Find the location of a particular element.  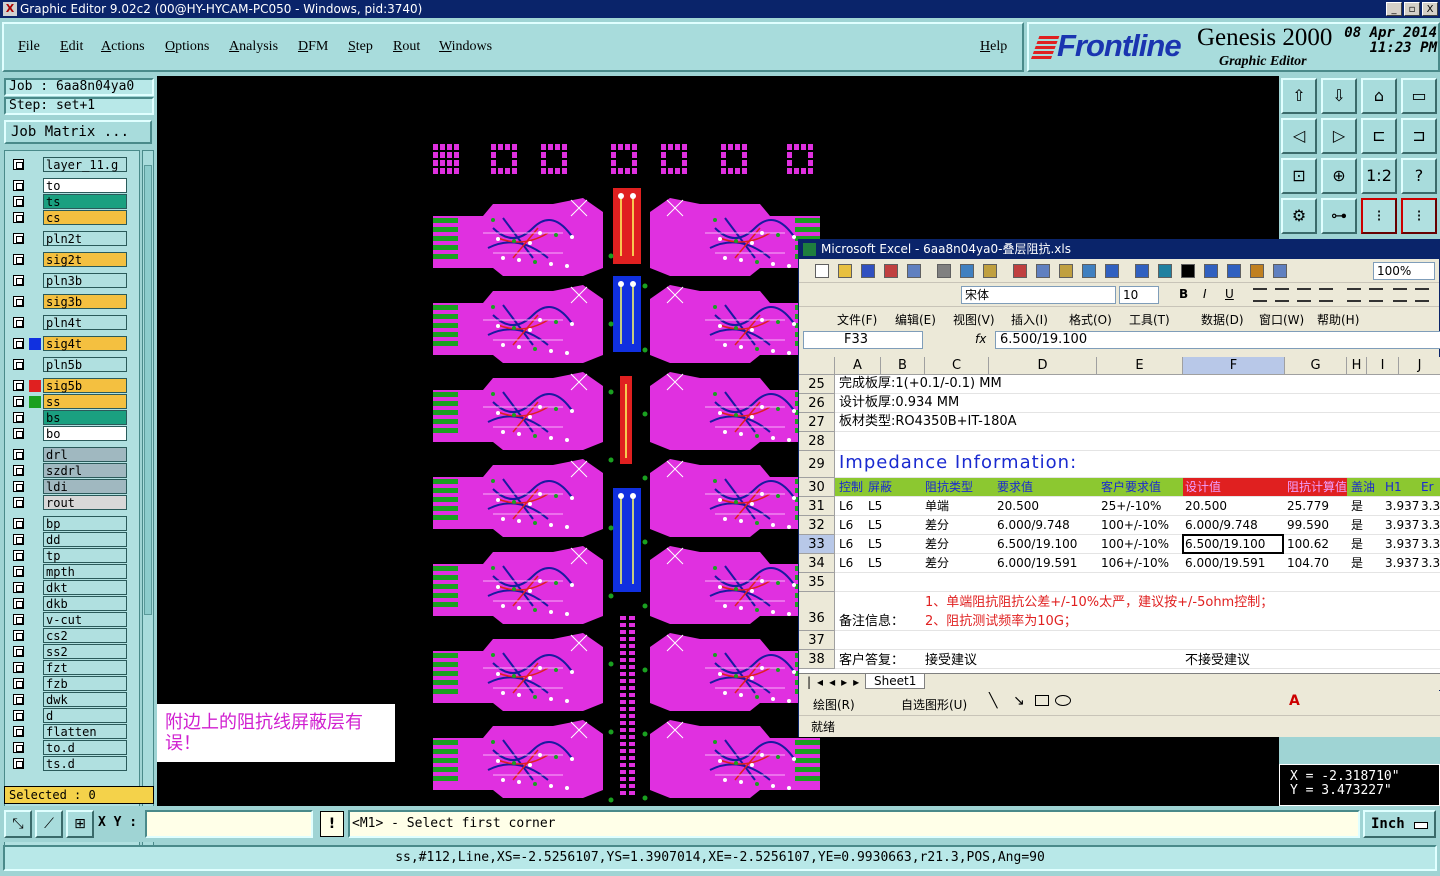

layer-name: dwk is located at coordinates (85, 699).